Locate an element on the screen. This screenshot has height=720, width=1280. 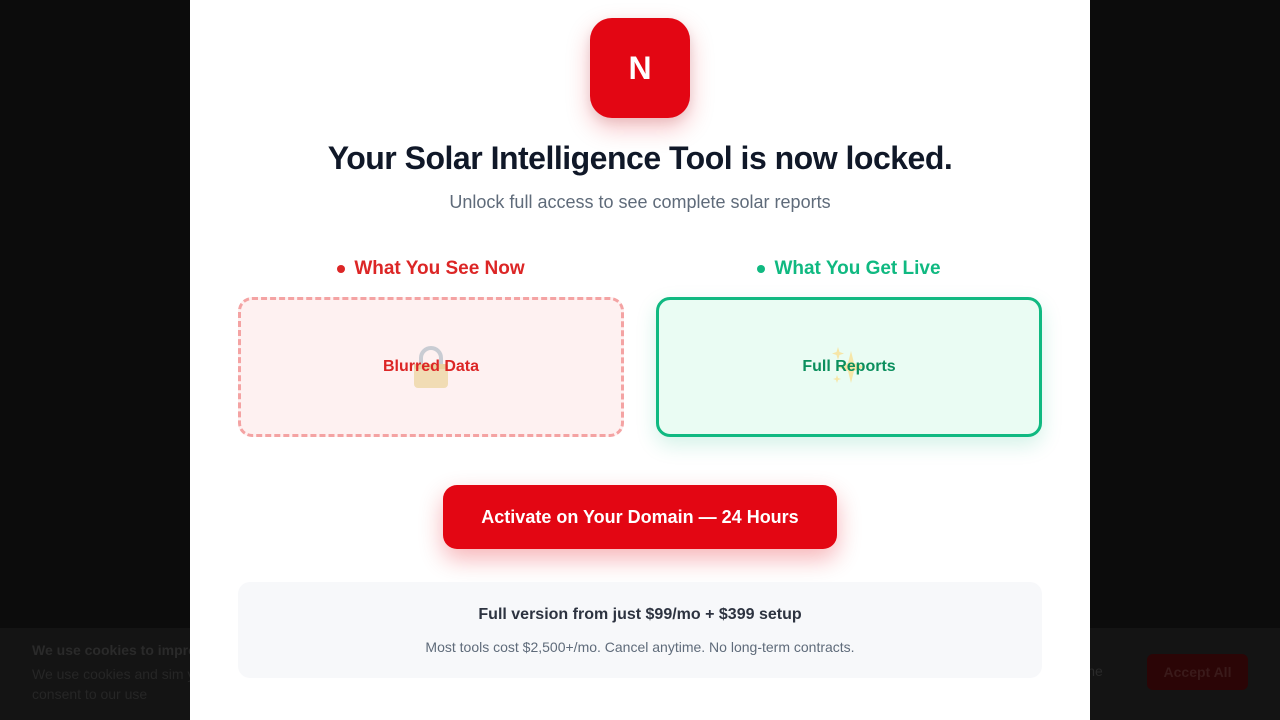
heading-what-you-see-now-label: What You See Now is located at coordinates (439, 268).